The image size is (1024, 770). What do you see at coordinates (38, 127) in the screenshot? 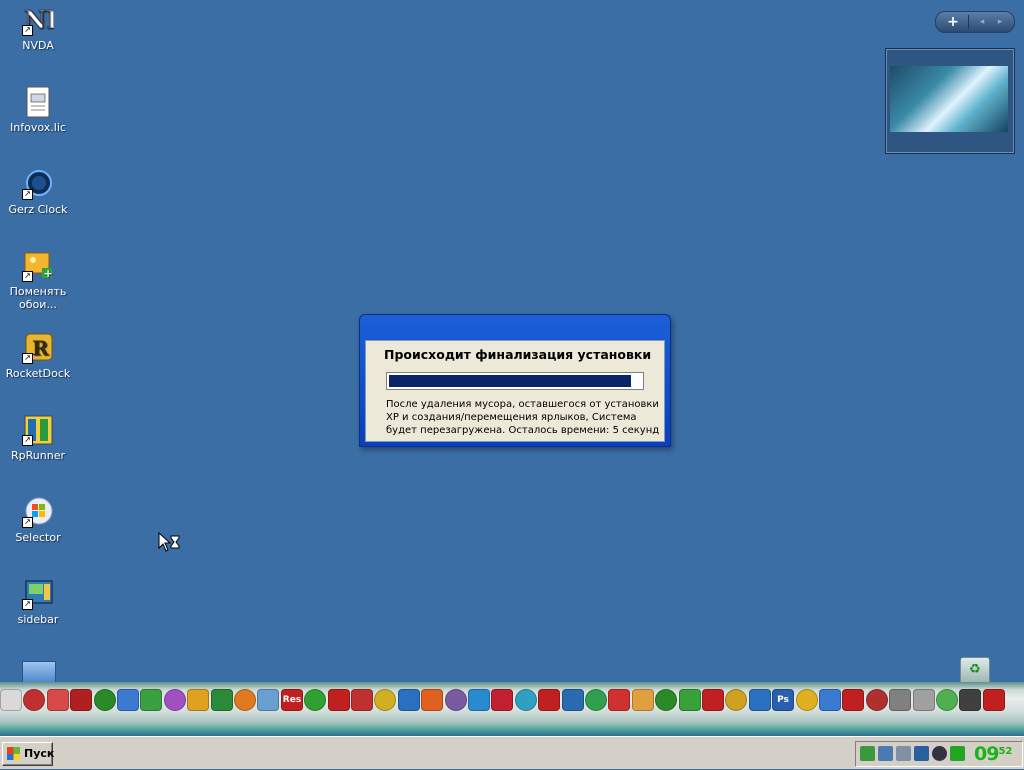
I see `desktop-icon-label: Infovox.lic` at bounding box center [38, 127].